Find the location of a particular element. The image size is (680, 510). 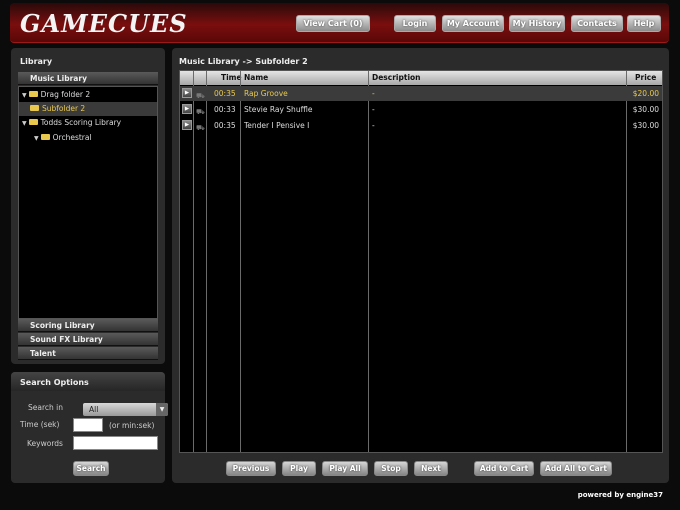

scoring-library-header: Scoring Library is located at coordinates (88, 325).